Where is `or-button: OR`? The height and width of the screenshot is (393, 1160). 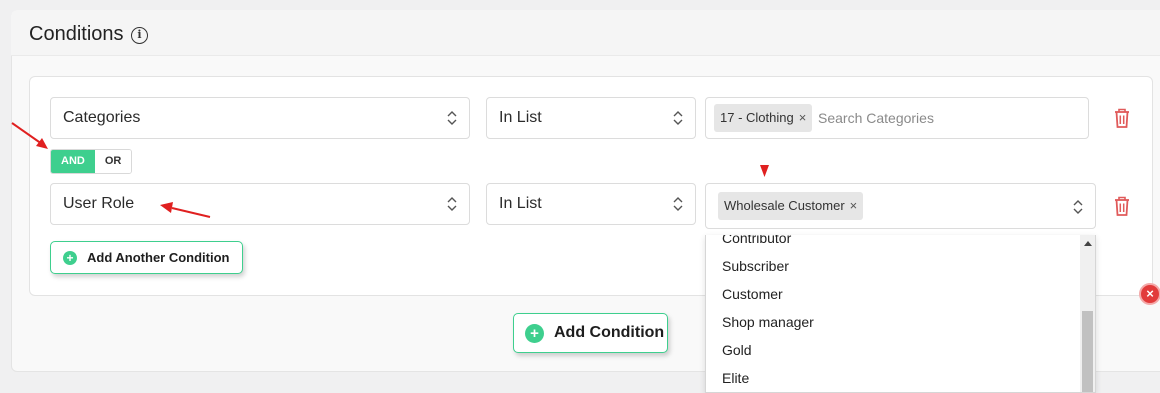 or-button: OR is located at coordinates (113, 161).